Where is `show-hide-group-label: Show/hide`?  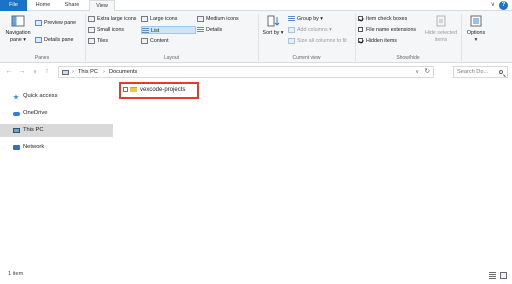
show-hide-group-label: Show/hide is located at coordinates (408, 58).